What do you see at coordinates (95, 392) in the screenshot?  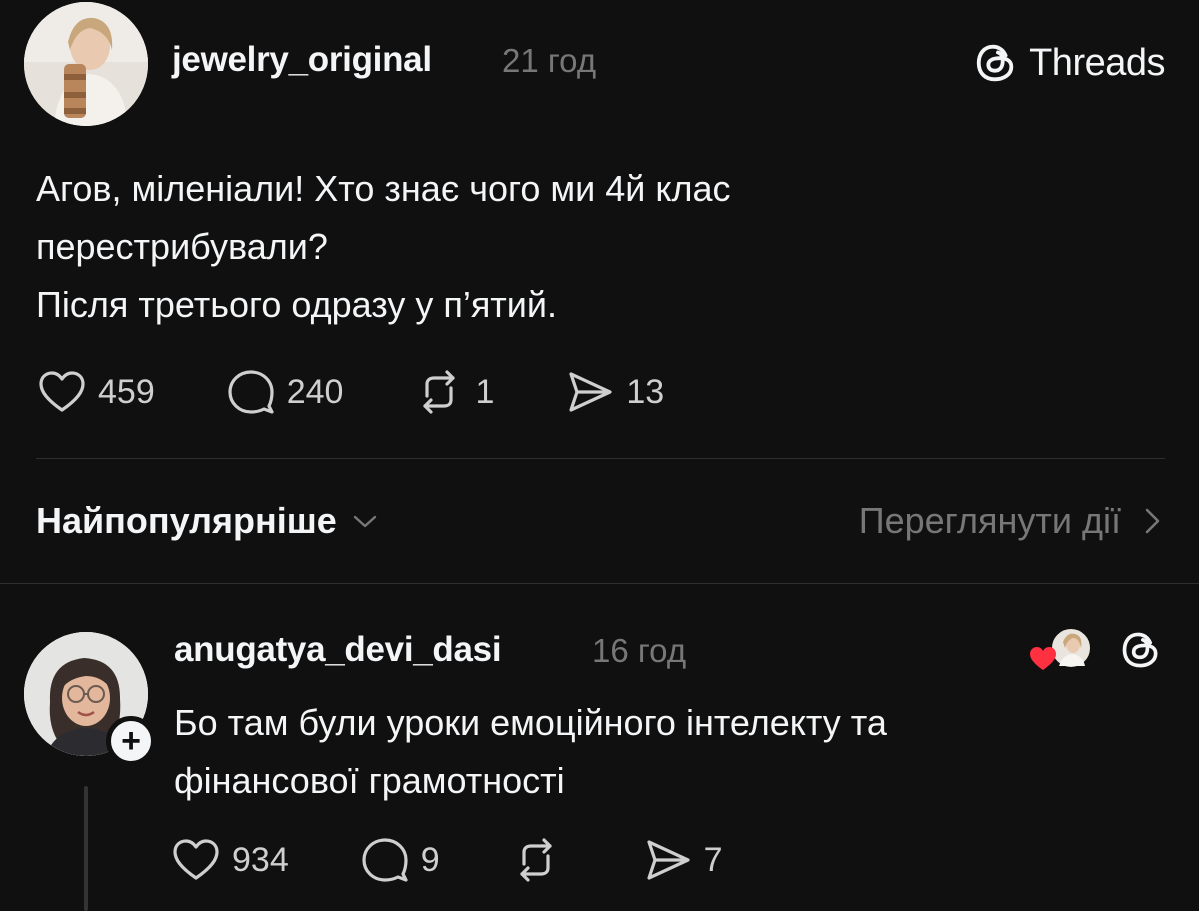 I see `like-button: 459` at bounding box center [95, 392].